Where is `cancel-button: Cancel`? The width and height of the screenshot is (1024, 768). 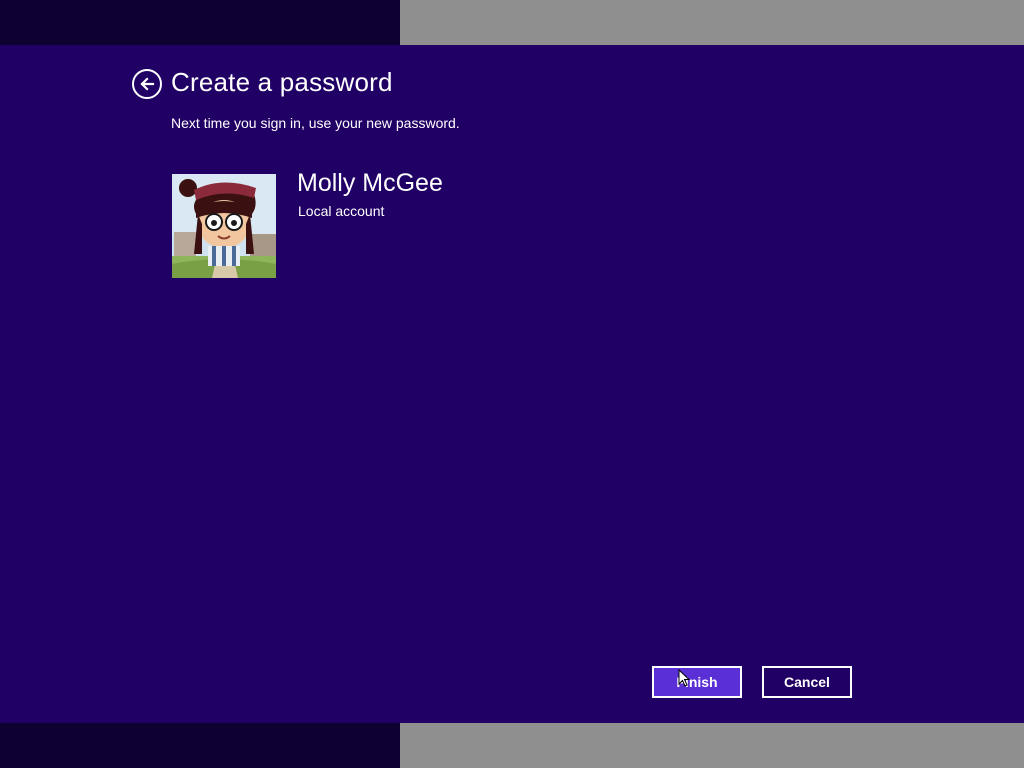
cancel-button: Cancel is located at coordinates (807, 682).